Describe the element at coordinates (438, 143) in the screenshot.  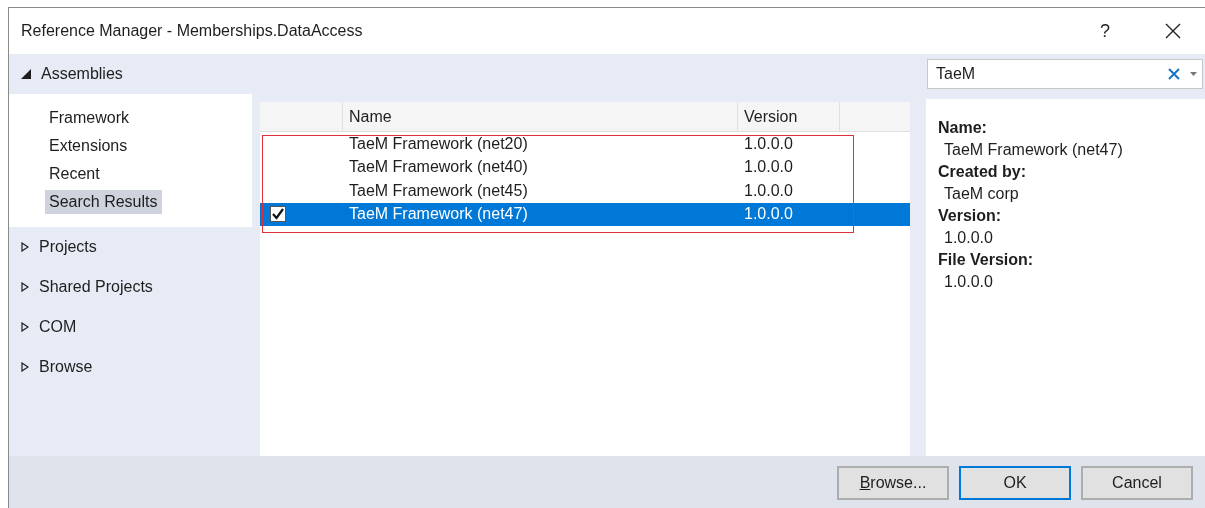
I see `name-cell-text: TaeM Framework (net20)` at that location.